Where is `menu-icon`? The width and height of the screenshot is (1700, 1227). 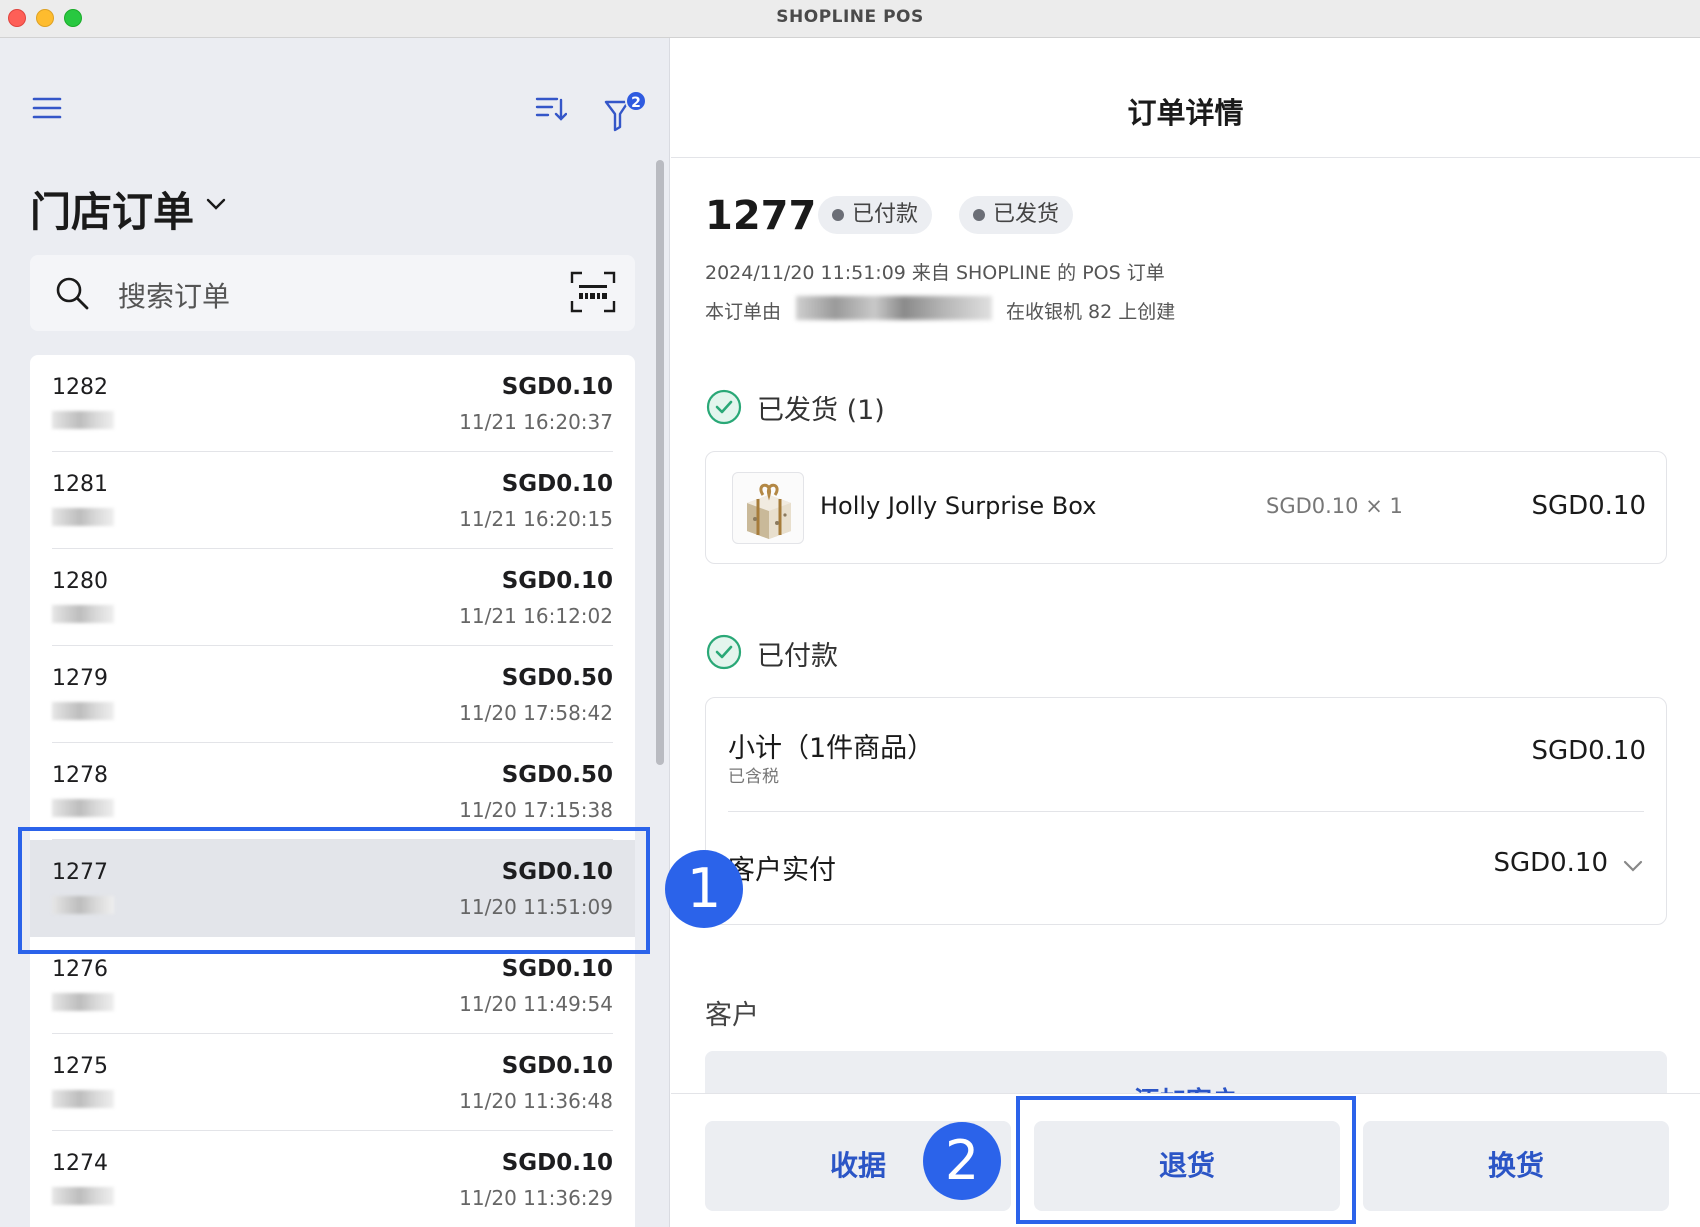
menu-icon is located at coordinates (47, 108).